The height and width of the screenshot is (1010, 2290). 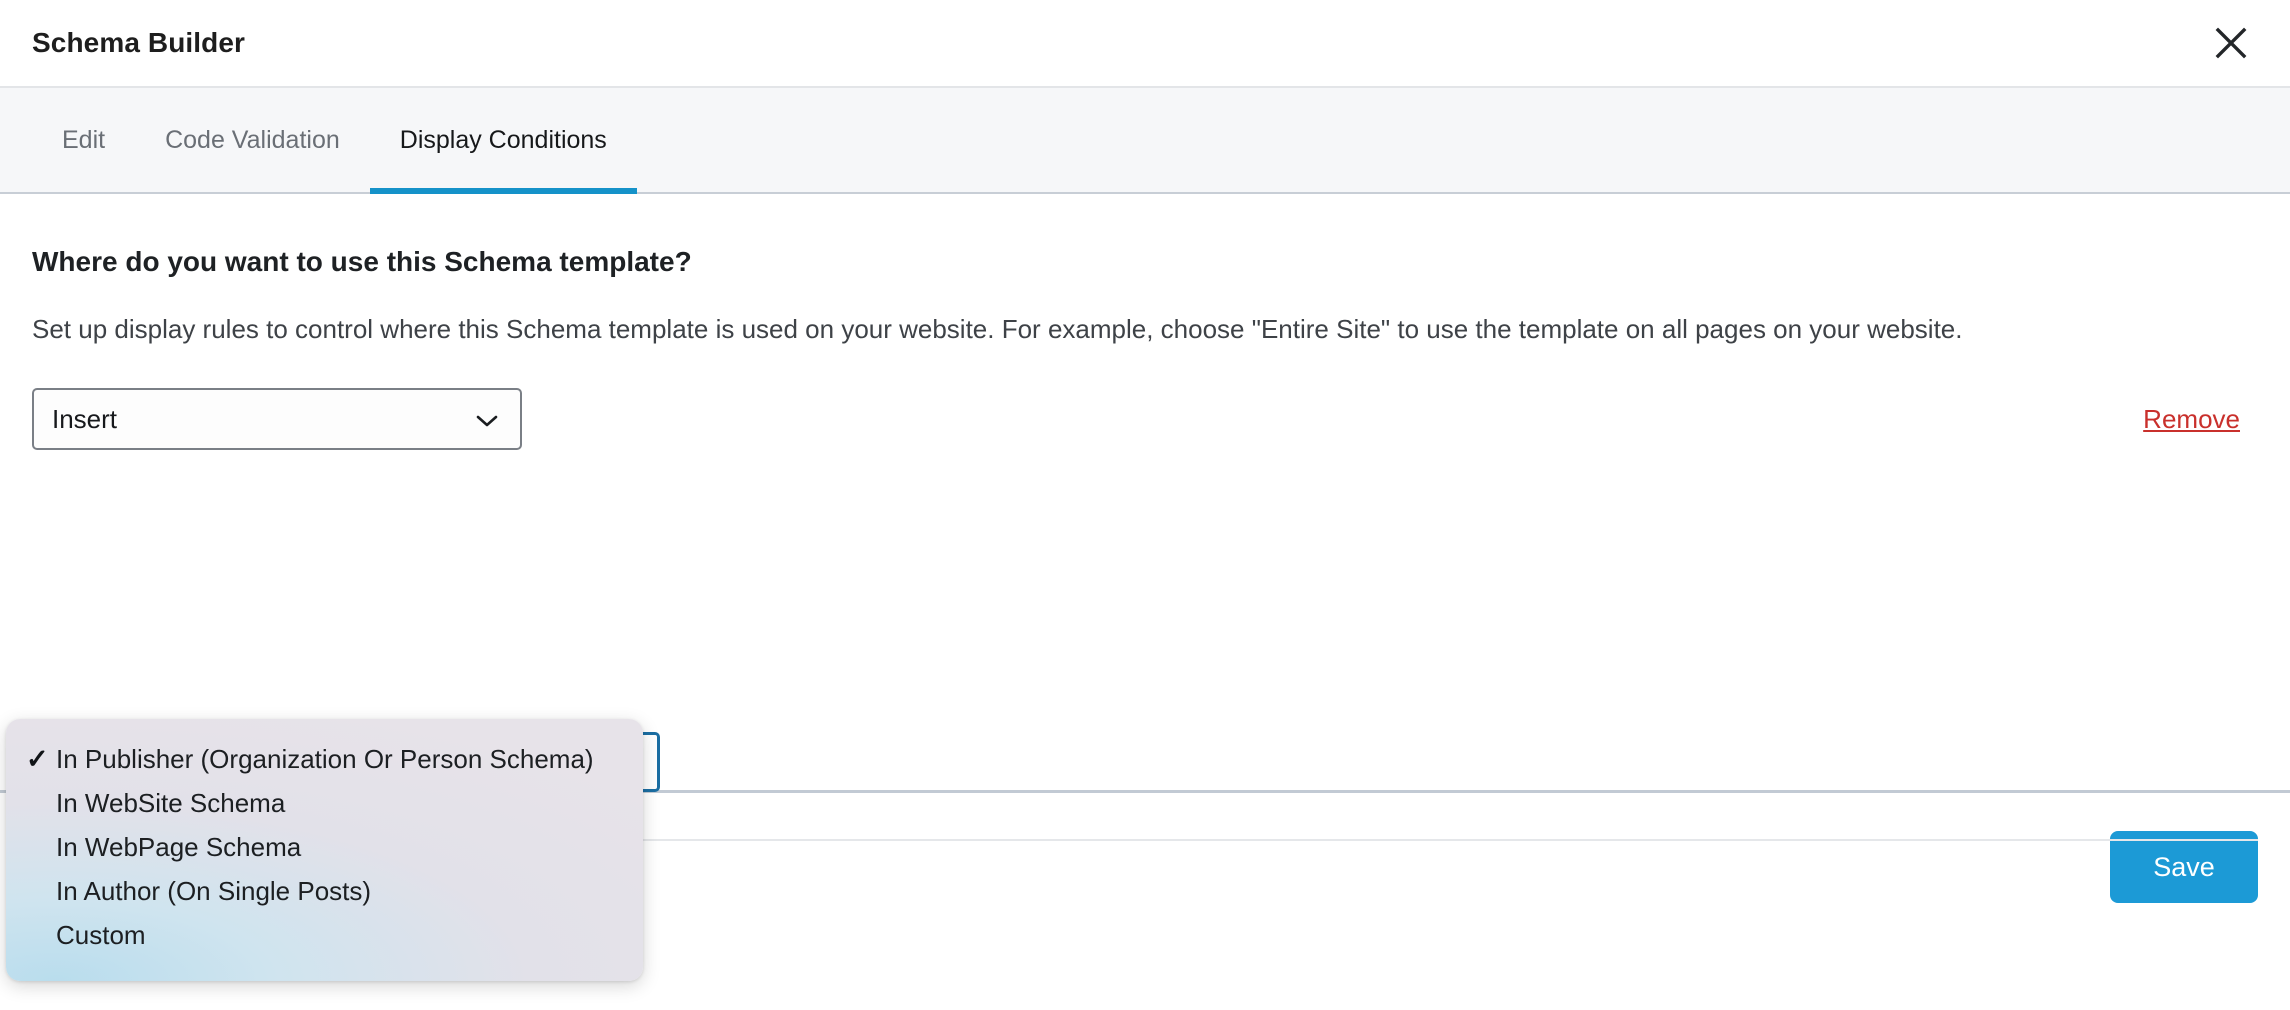 What do you see at coordinates (2191, 419) in the screenshot?
I see `remove-rule-link: Remove` at bounding box center [2191, 419].